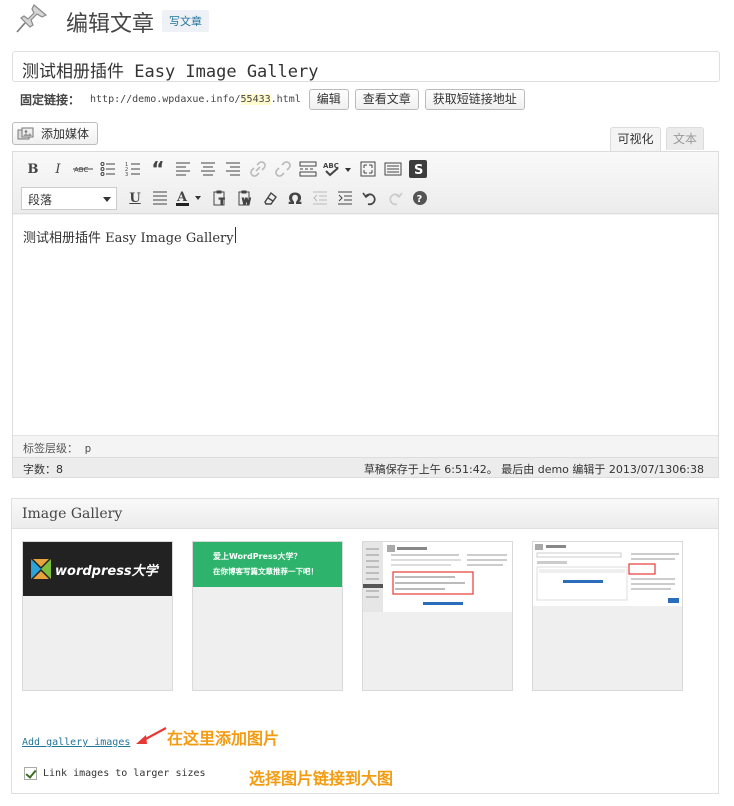  What do you see at coordinates (126, 174) in the screenshot?
I see `svg-text: 3` at bounding box center [126, 174].